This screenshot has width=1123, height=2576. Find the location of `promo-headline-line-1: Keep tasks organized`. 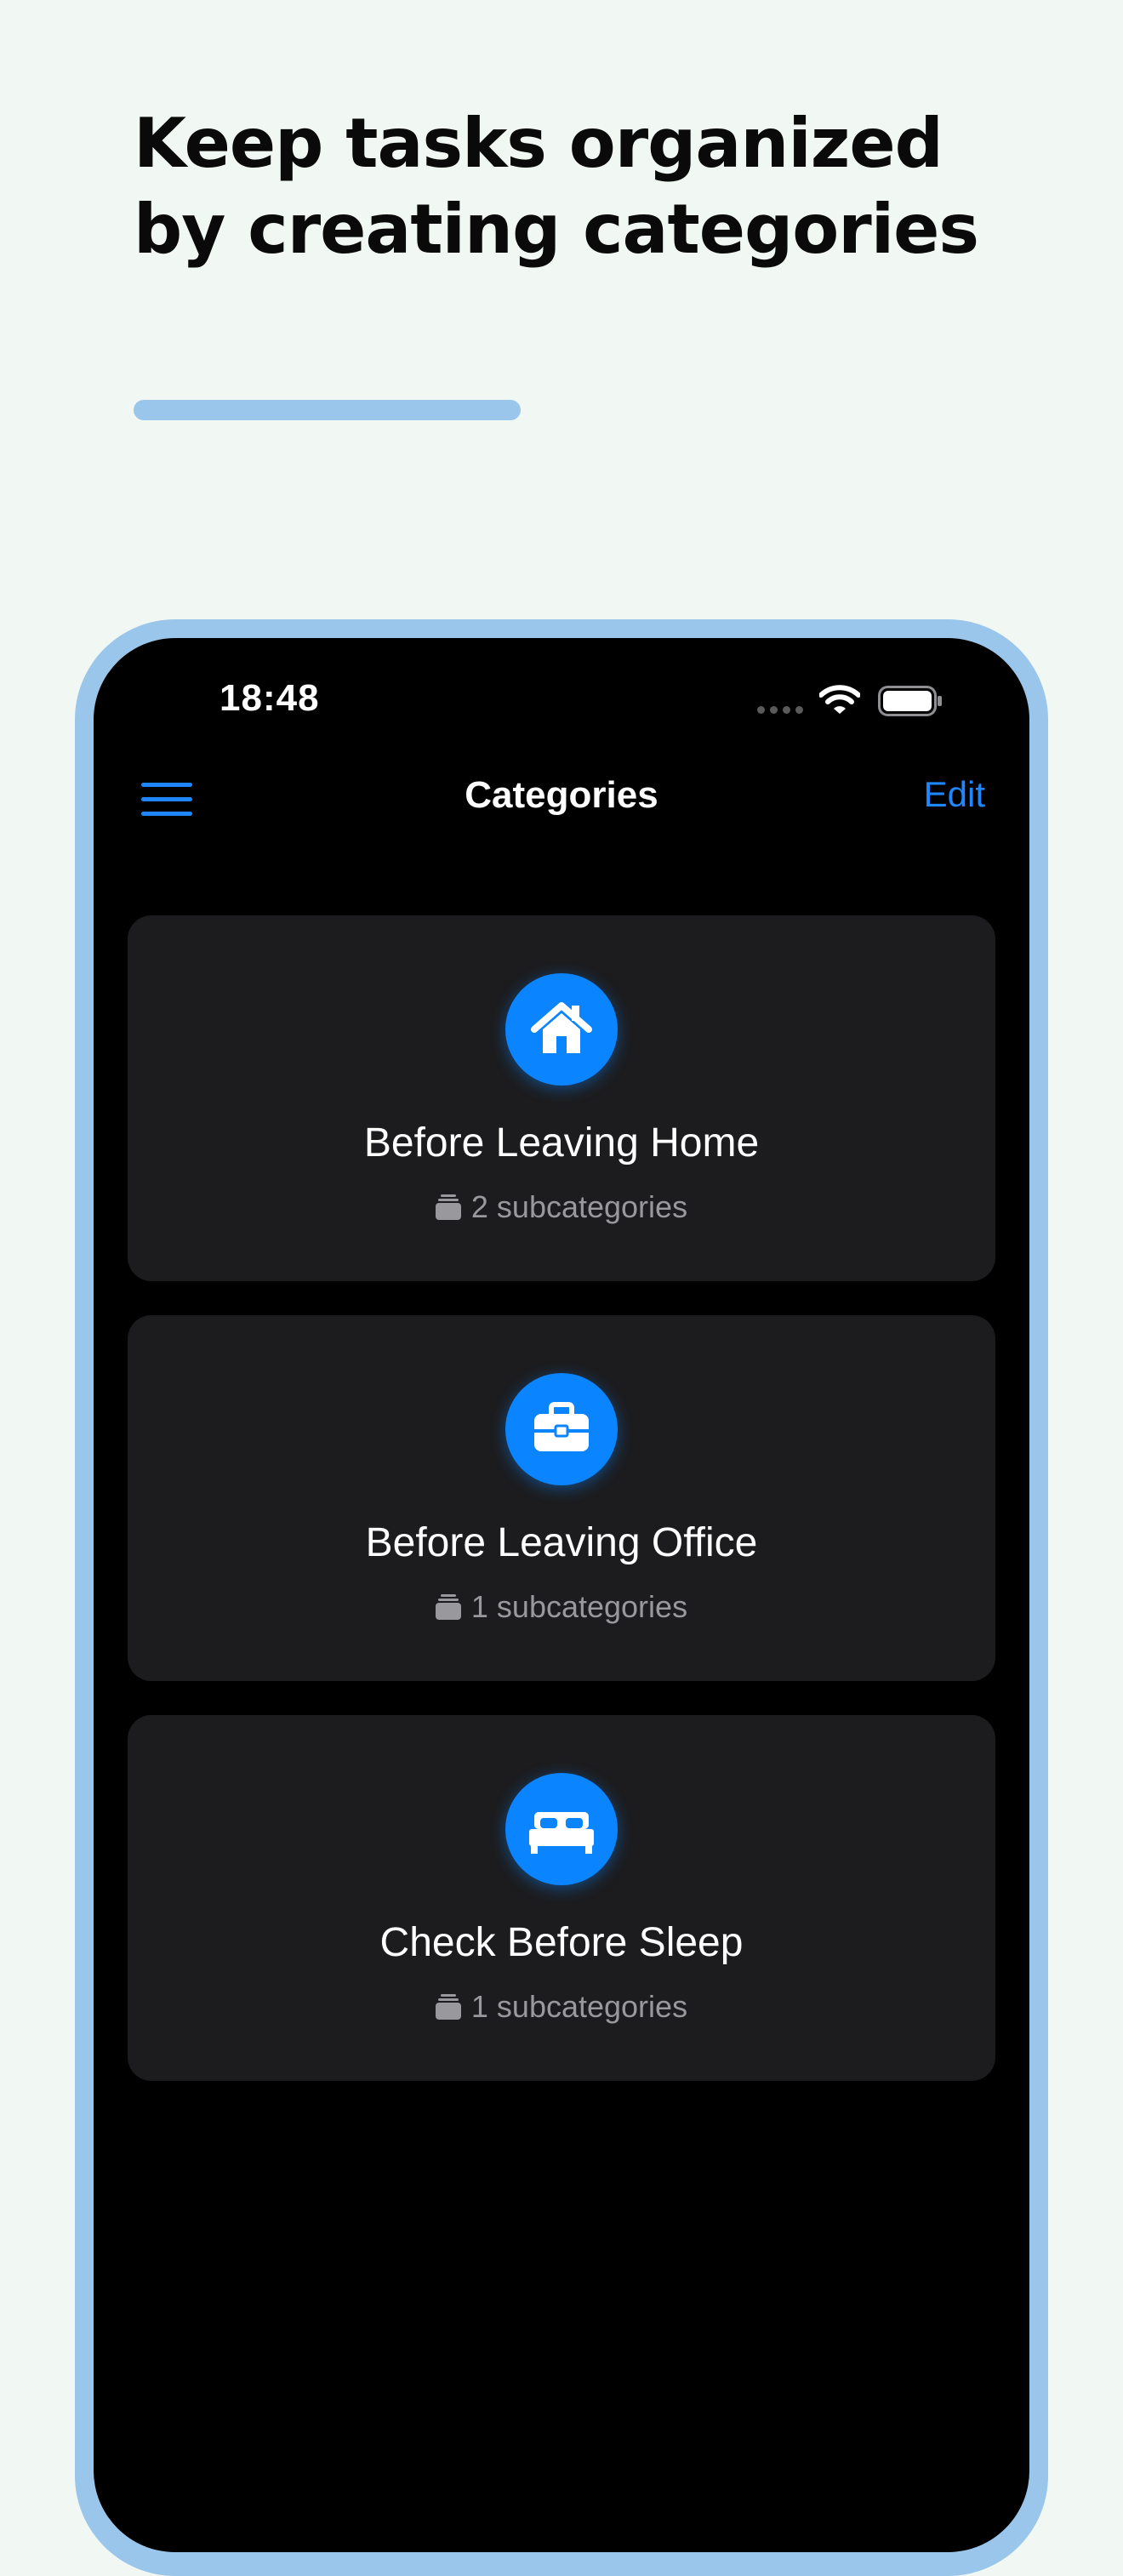

promo-headline-line-1: Keep tasks organized is located at coordinates (538, 143).